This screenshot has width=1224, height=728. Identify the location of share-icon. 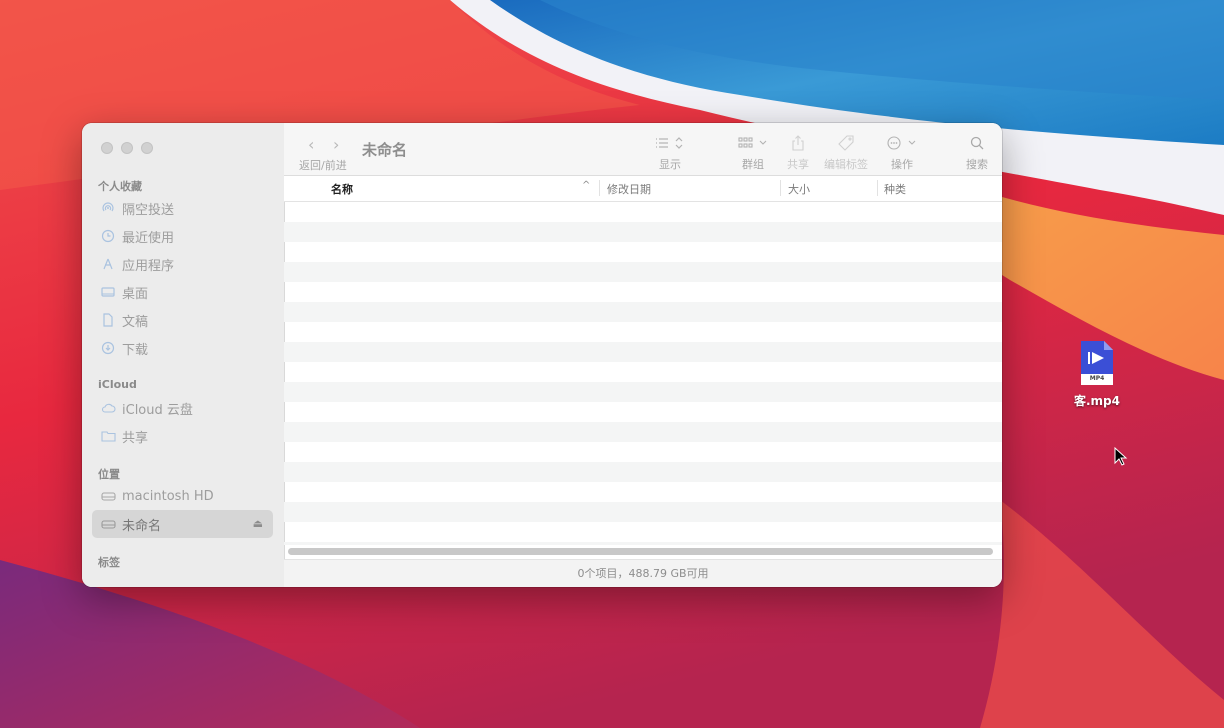
(798, 143).